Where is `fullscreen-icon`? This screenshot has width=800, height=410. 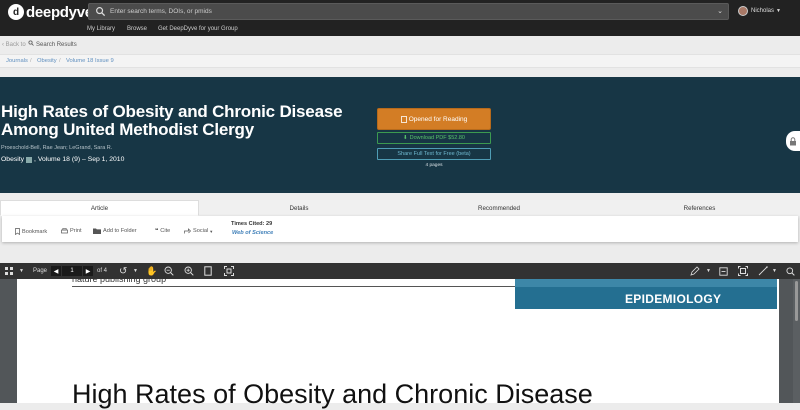 fullscreen-icon is located at coordinates (229, 271).